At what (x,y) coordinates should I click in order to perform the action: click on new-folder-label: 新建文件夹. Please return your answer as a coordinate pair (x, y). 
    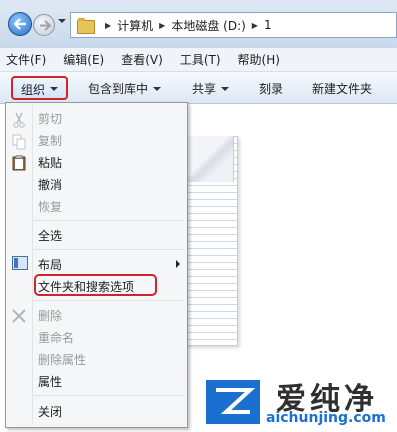
    Looking at the image, I should click on (342, 89).